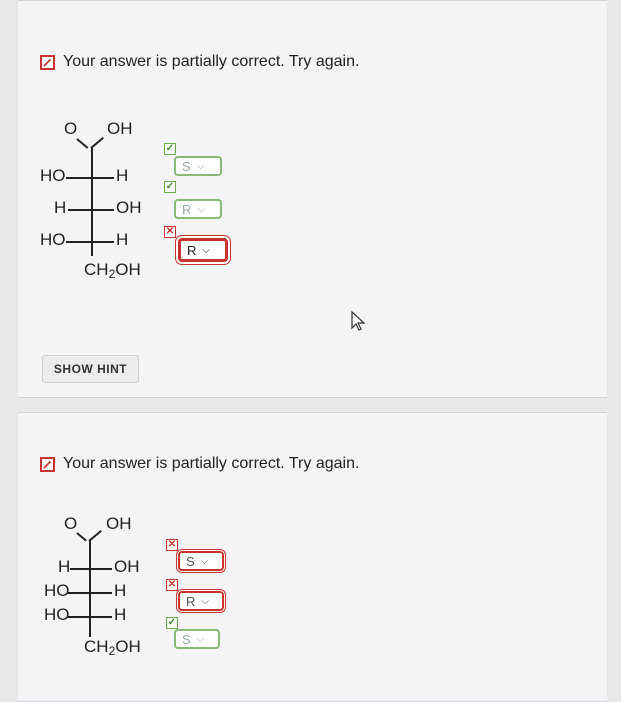 This screenshot has width=621, height=702. Describe the element at coordinates (127, 566) in the screenshot. I see `row1-right: OH` at that location.